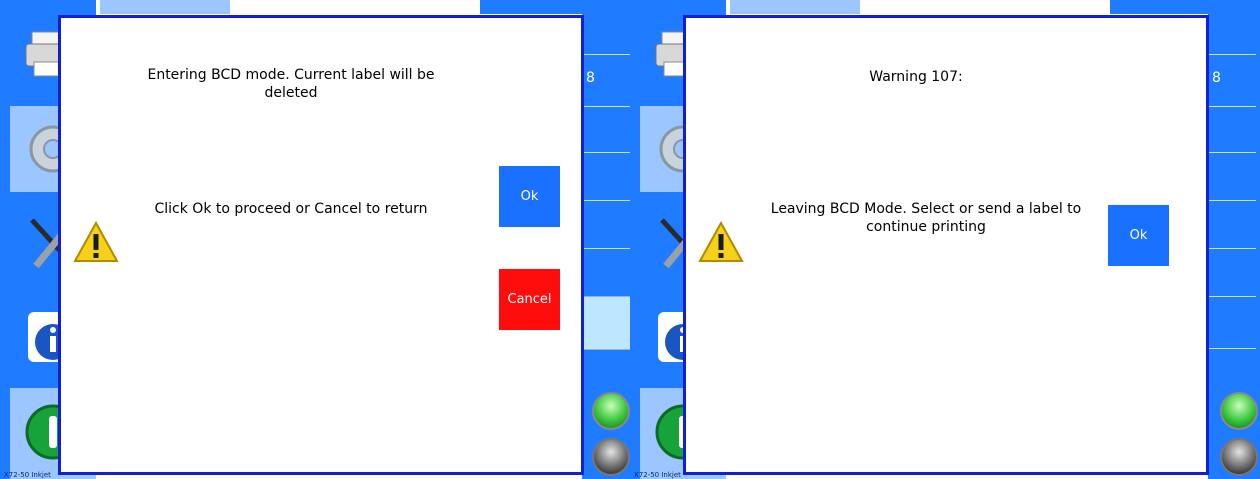 The image size is (1260, 479). Describe the element at coordinates (916, 77) in the screenshot. I see `warning-title: Warning 107:` at that location.